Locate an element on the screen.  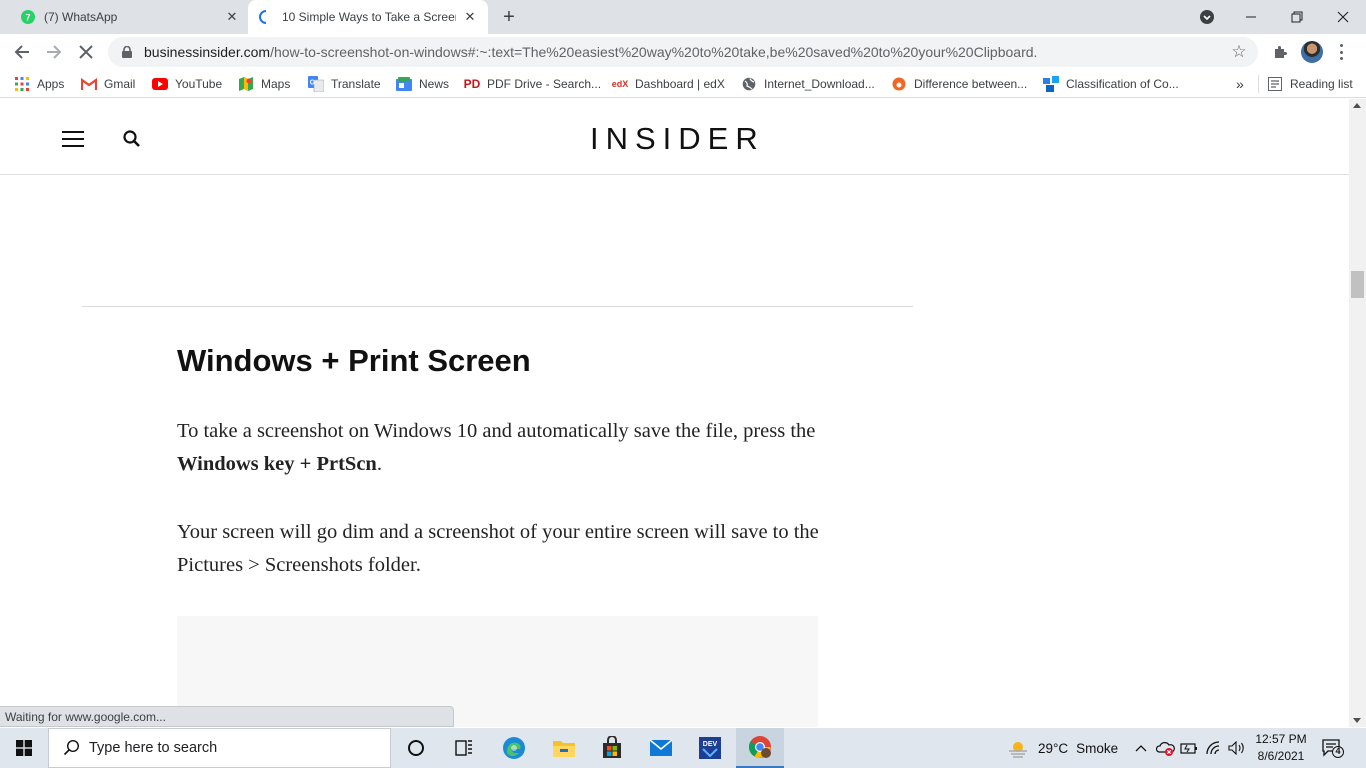
weather-widget: 29°C Smoke is located at coordinates (1062, 748).